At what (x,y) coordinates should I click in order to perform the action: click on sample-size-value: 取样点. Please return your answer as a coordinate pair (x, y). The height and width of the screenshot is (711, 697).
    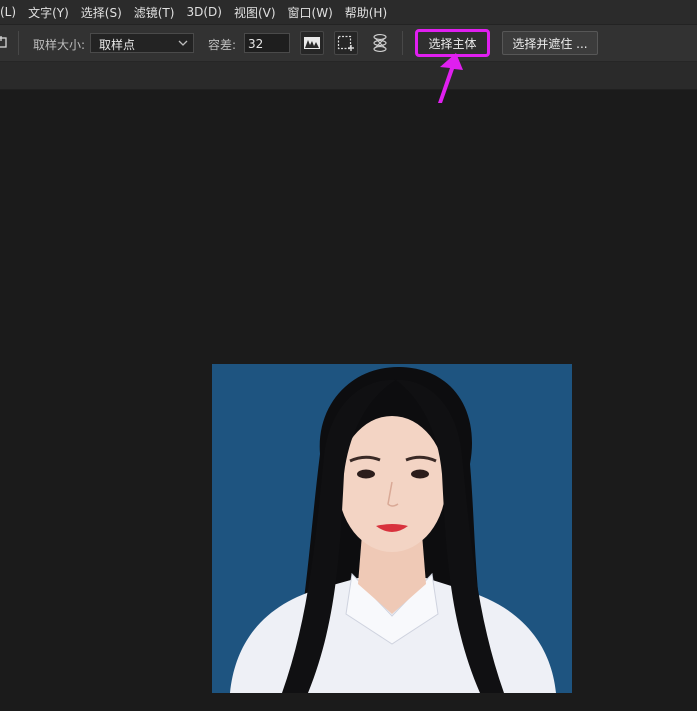
    Looking at the image, I should click on (117, 45).